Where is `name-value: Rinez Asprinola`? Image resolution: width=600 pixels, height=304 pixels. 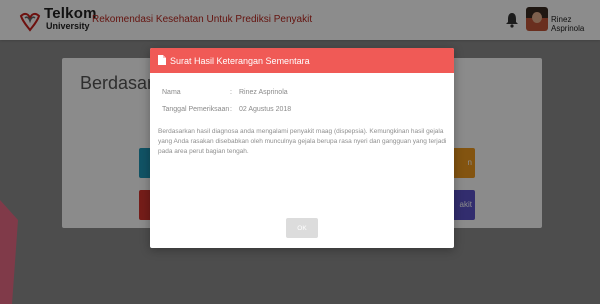
name-value: Rinez Asprinola is located at coordinates (263, 92).